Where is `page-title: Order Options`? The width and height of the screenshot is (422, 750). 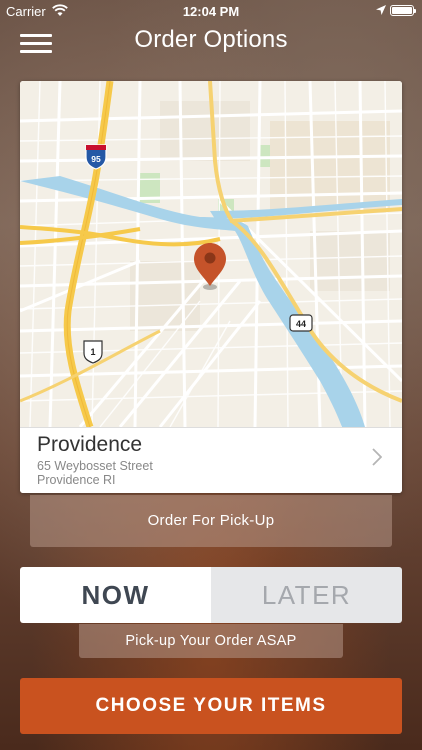
page-title: Order Options is located at coordinates (211, 39).